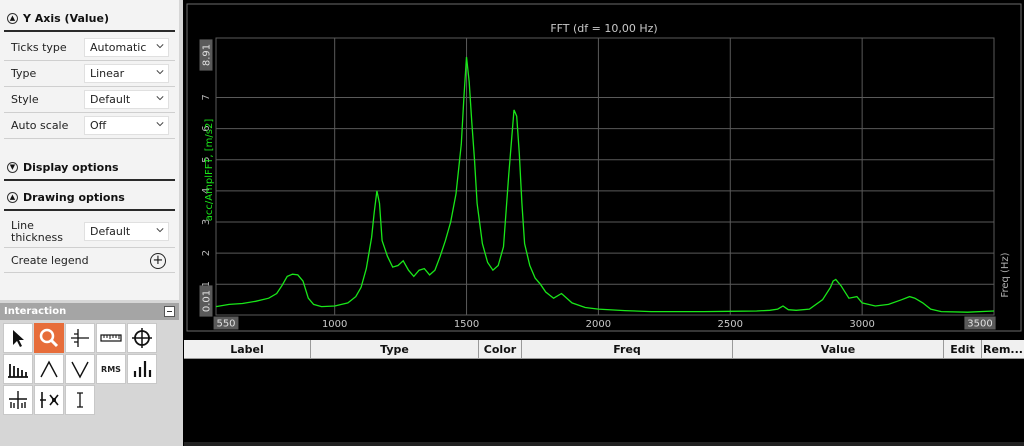 This screenshot has height=446, width=1024. Describe the element at coordinates (861, 324) in the screenshot. I see `x-tick-label: 3000` at that location.